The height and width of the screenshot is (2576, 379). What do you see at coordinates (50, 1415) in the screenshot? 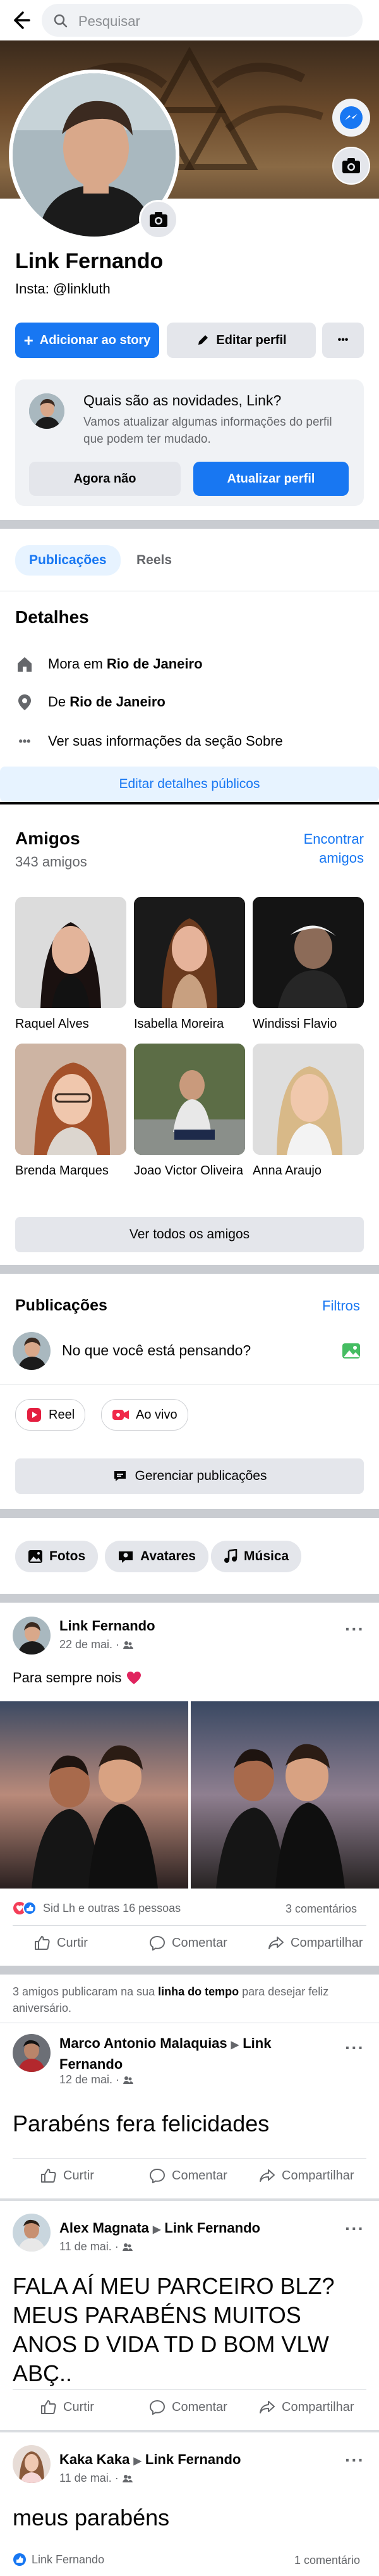
I see `reel-button: Reel` at bounding box center [50, 1415].